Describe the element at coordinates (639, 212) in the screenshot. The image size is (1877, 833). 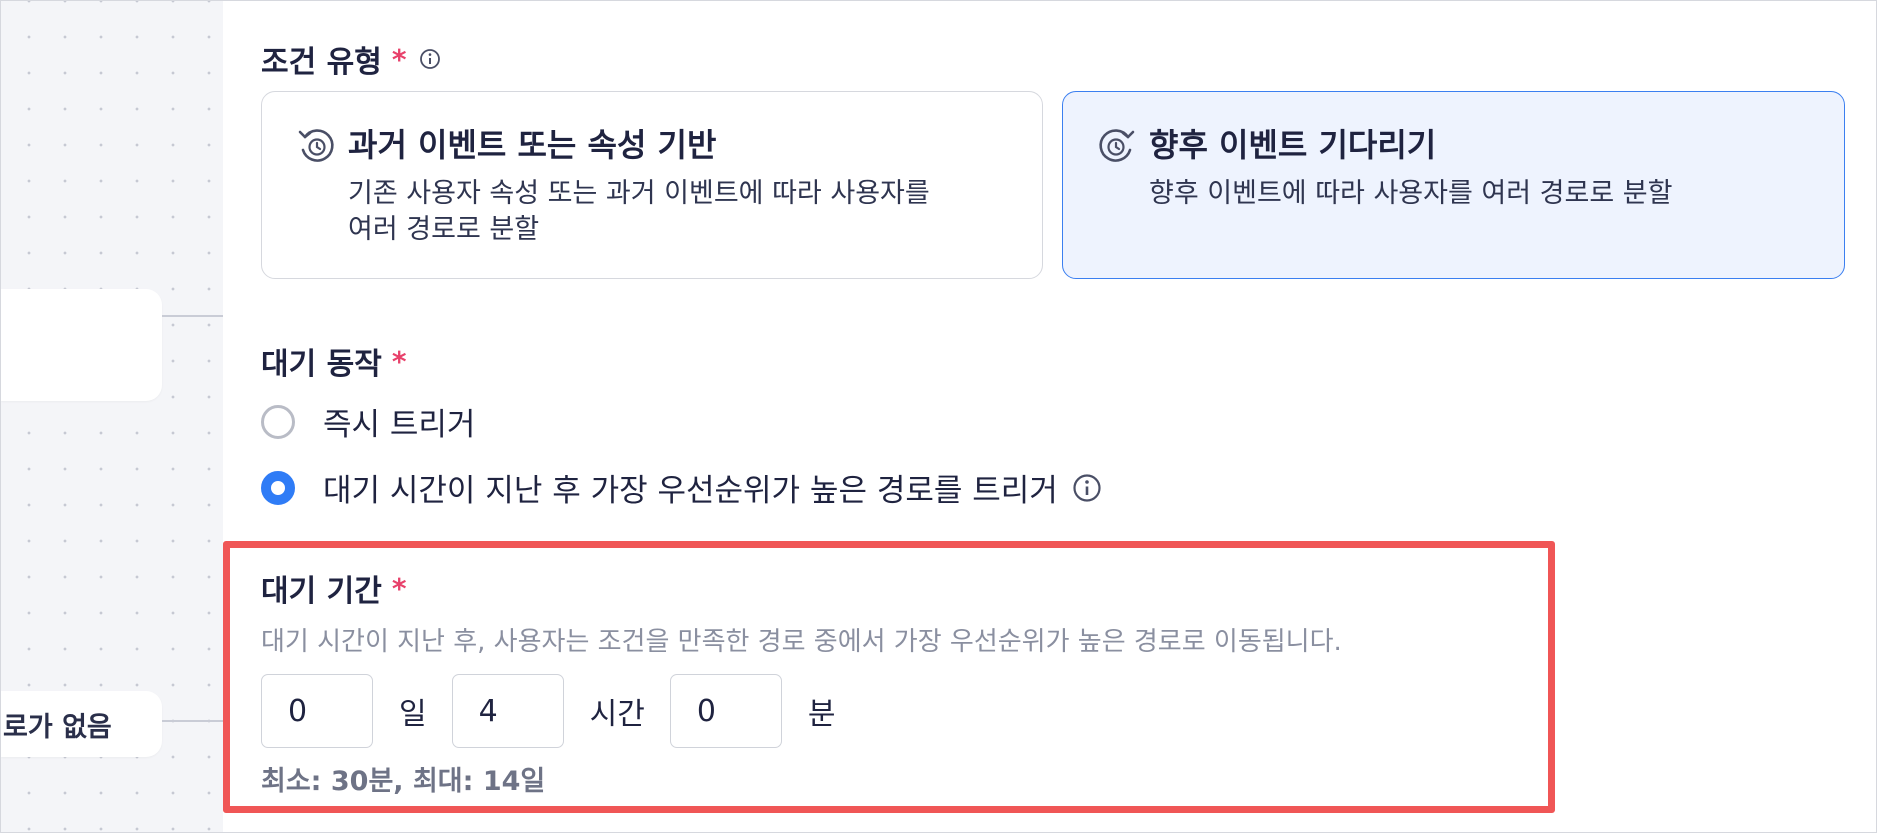
I see `option-description: 기존 사용자 속성 또는 과거 이벤트에 따라 사용자를 여러 경로로 분할` at that location.